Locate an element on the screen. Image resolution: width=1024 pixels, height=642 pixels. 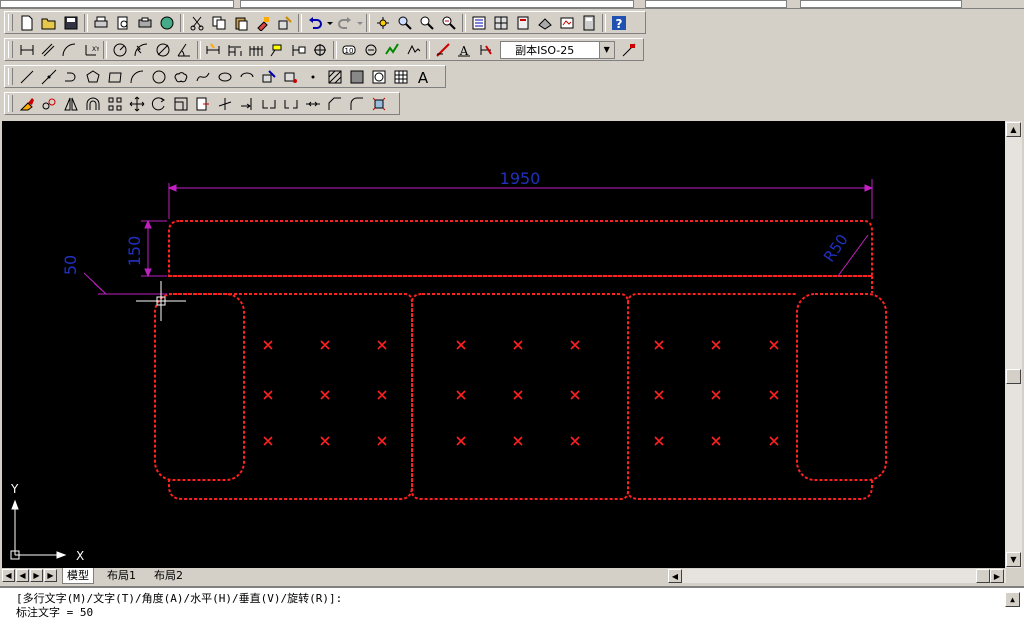
save-icon is located at coordinates (71, 23).